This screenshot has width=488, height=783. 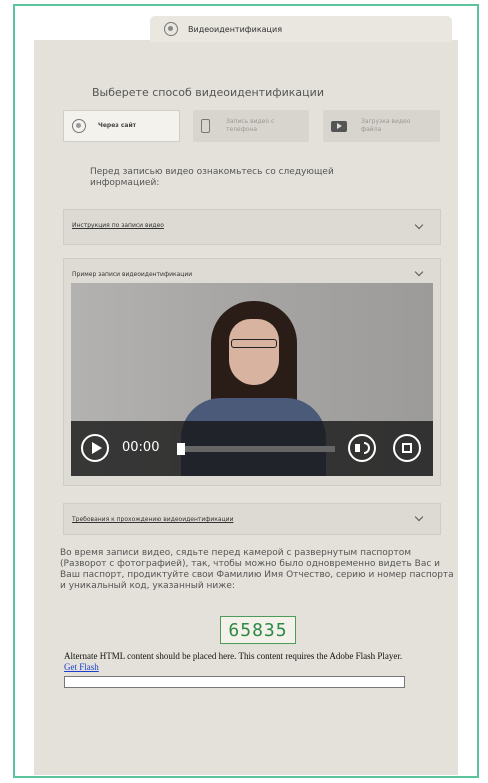 I want to click on phone-icon, so click(x=205, y=126).